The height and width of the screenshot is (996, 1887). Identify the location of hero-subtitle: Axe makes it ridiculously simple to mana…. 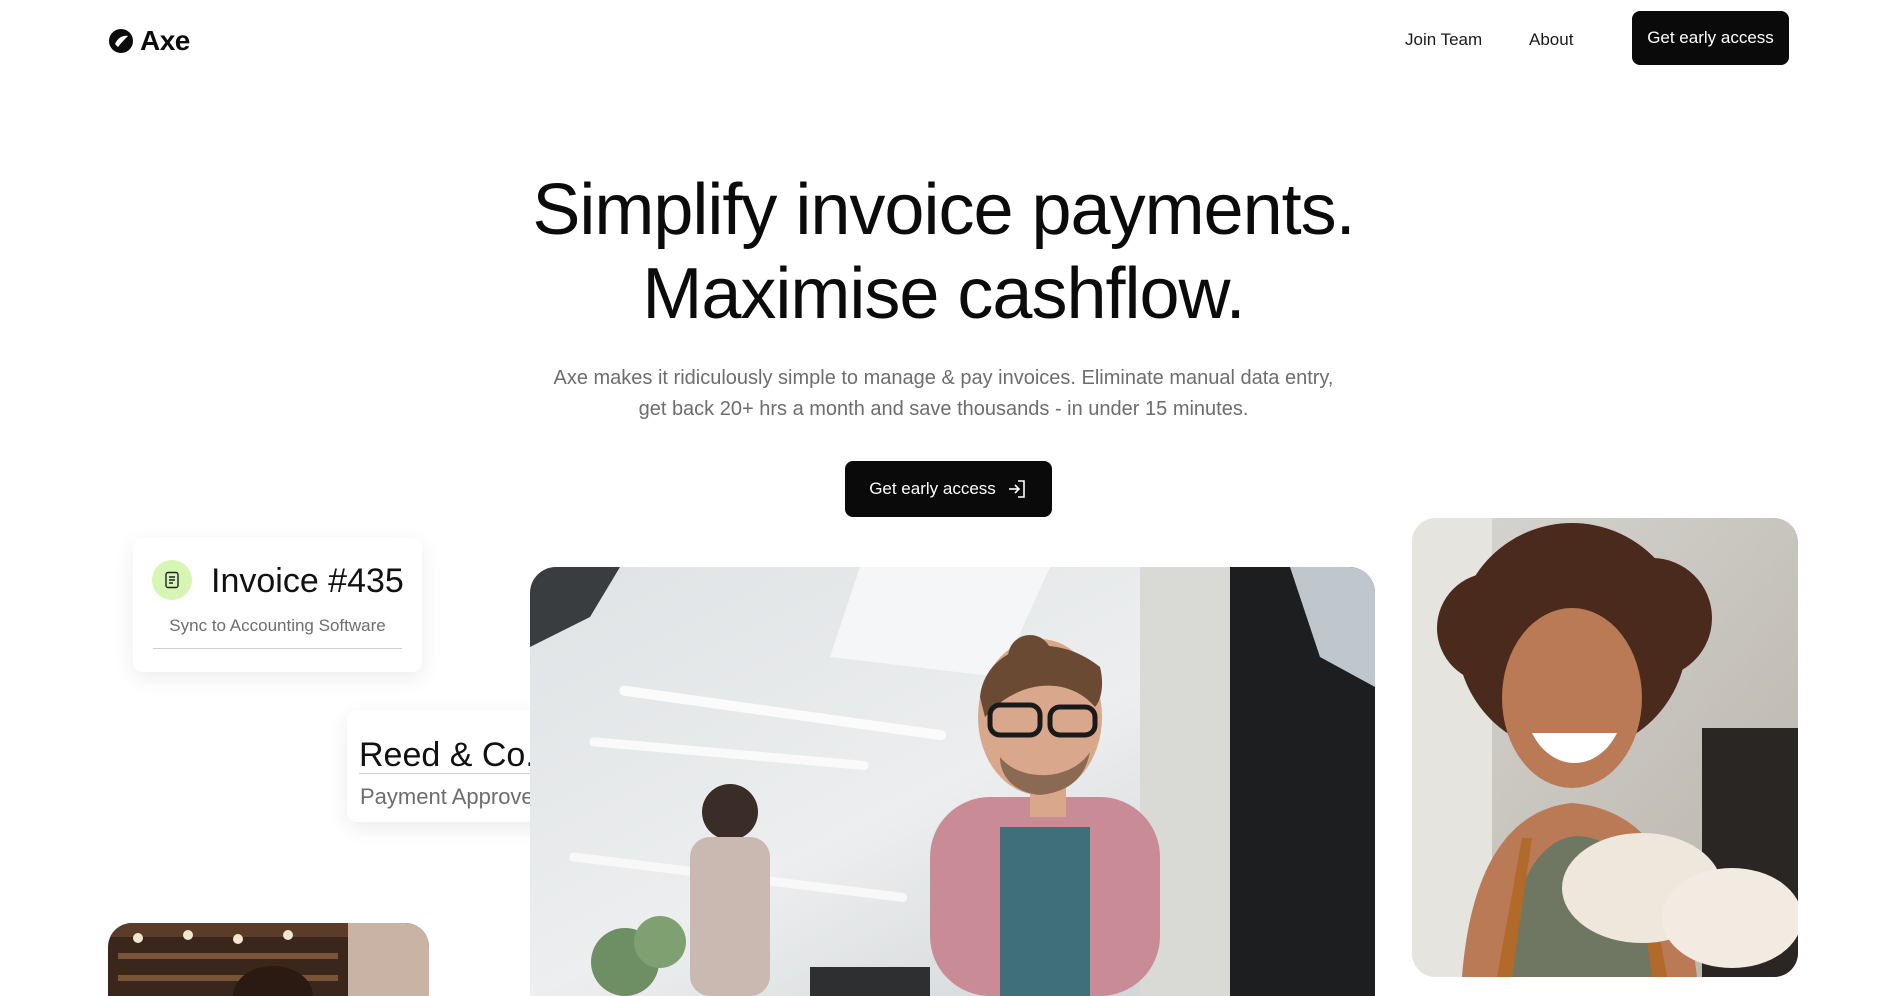
(943, 394).